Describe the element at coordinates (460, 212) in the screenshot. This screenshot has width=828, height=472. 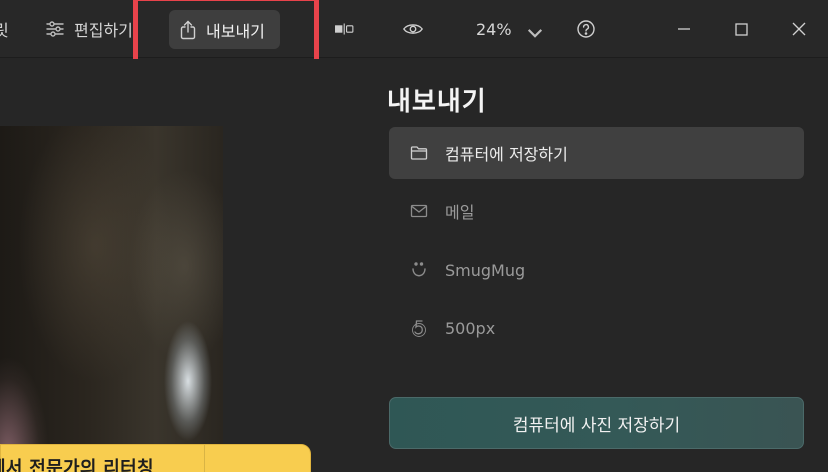
I see `export-option-label: 메일` at that location.